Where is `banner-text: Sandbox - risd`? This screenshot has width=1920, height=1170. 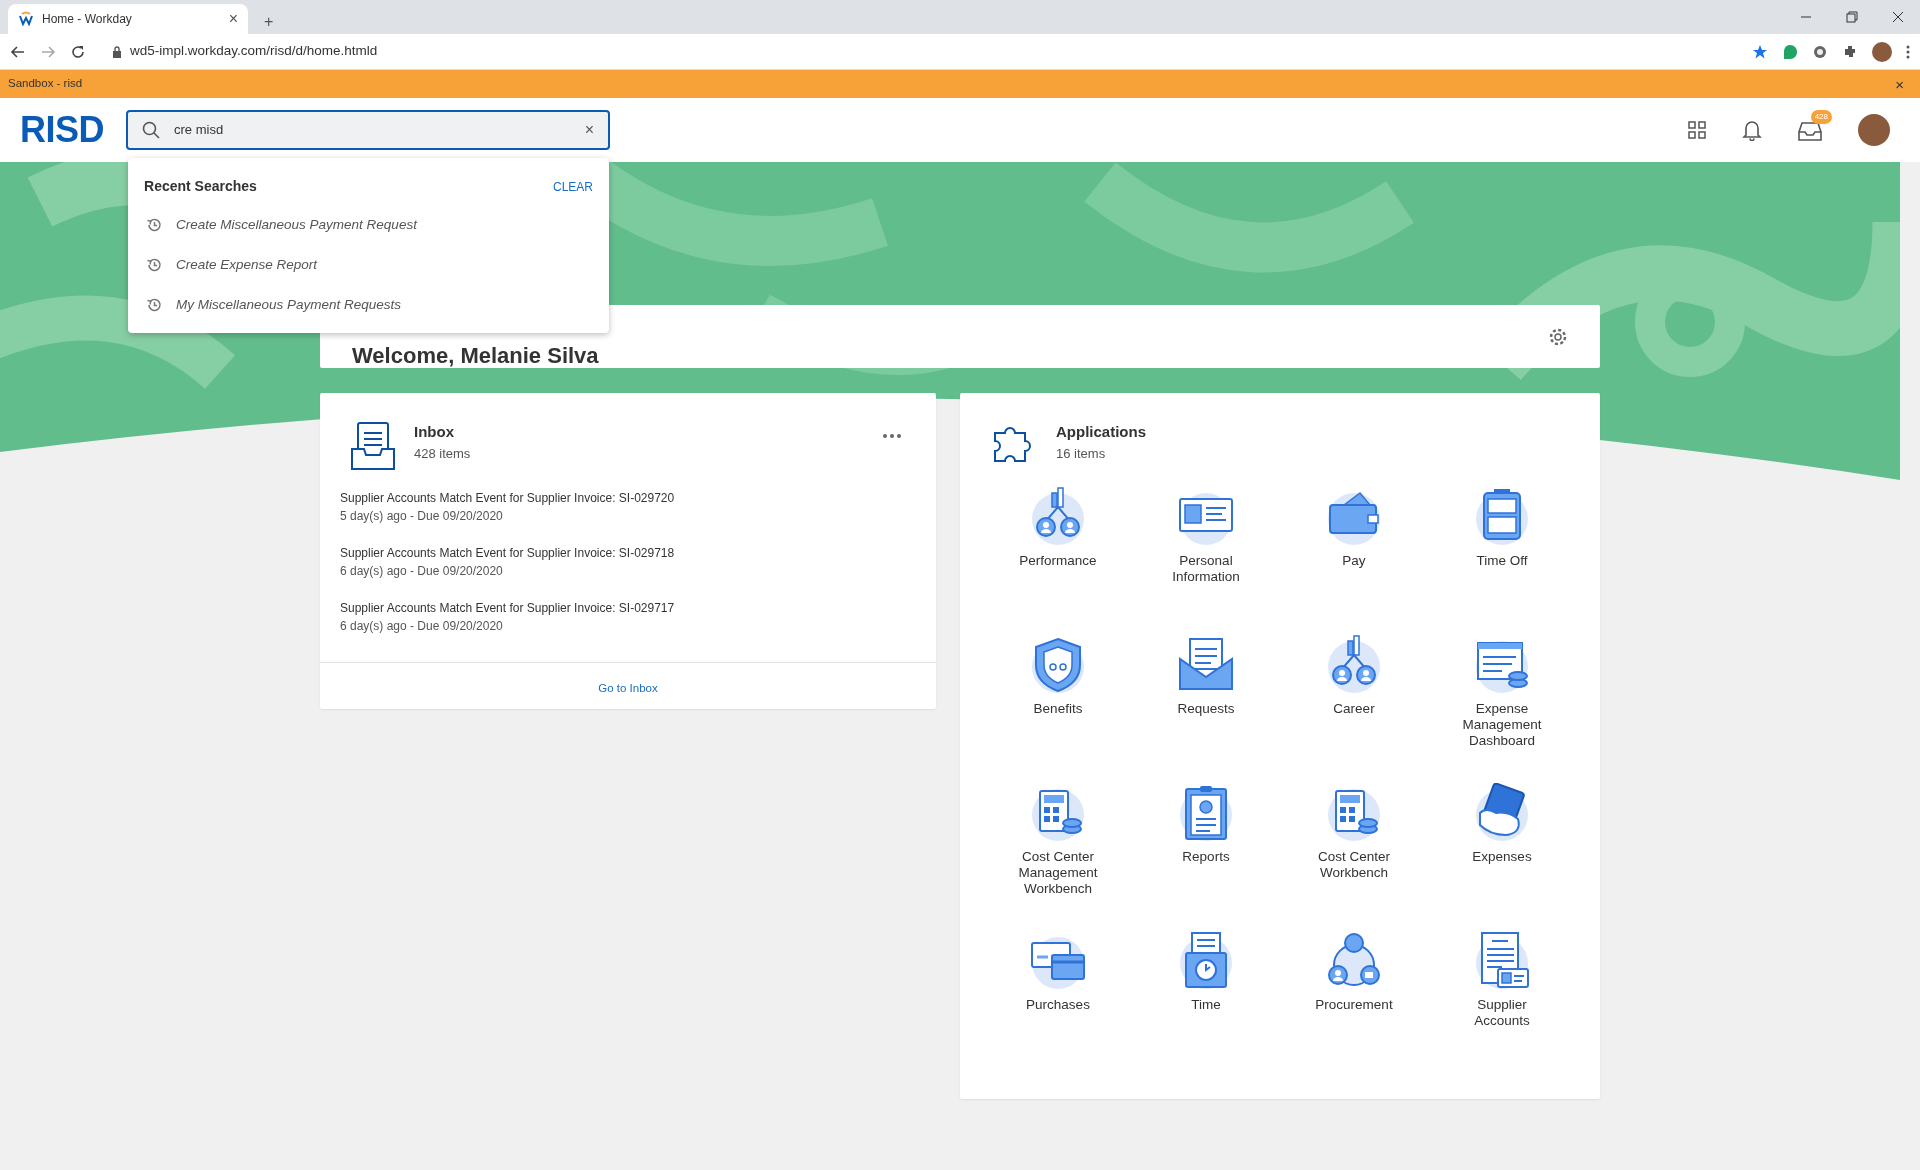
banner-text: Sandbox - risd is located at coordinates (45, 84).